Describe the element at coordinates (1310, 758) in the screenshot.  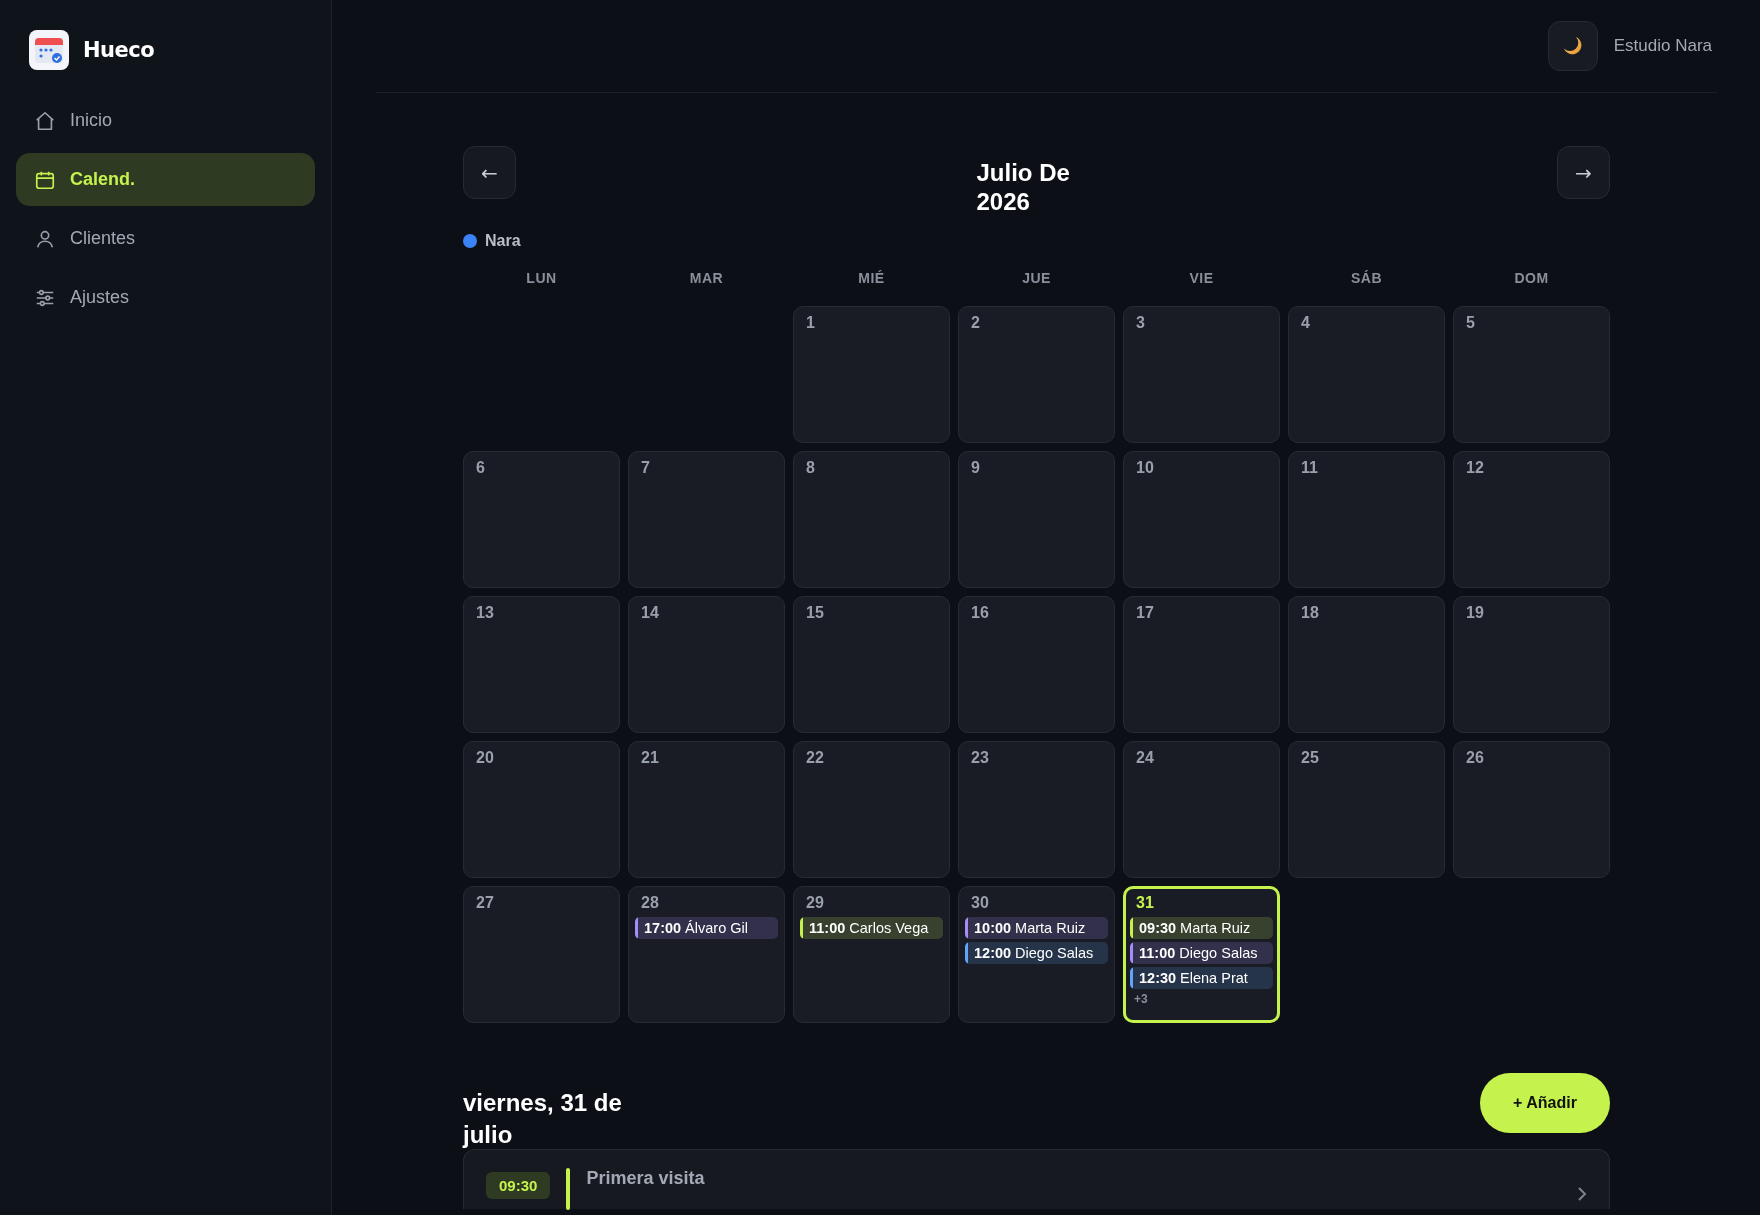
I see `day-number: 25` at that location.